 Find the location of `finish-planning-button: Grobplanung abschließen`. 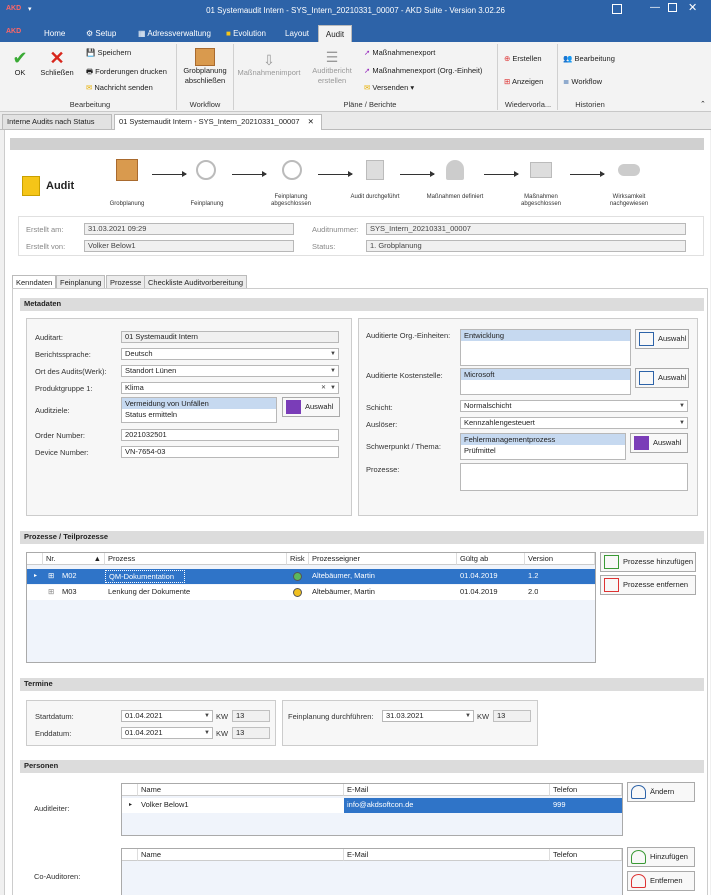

finish-planning-button: Grobplanung abschließen is located at coordinates (205, 67).